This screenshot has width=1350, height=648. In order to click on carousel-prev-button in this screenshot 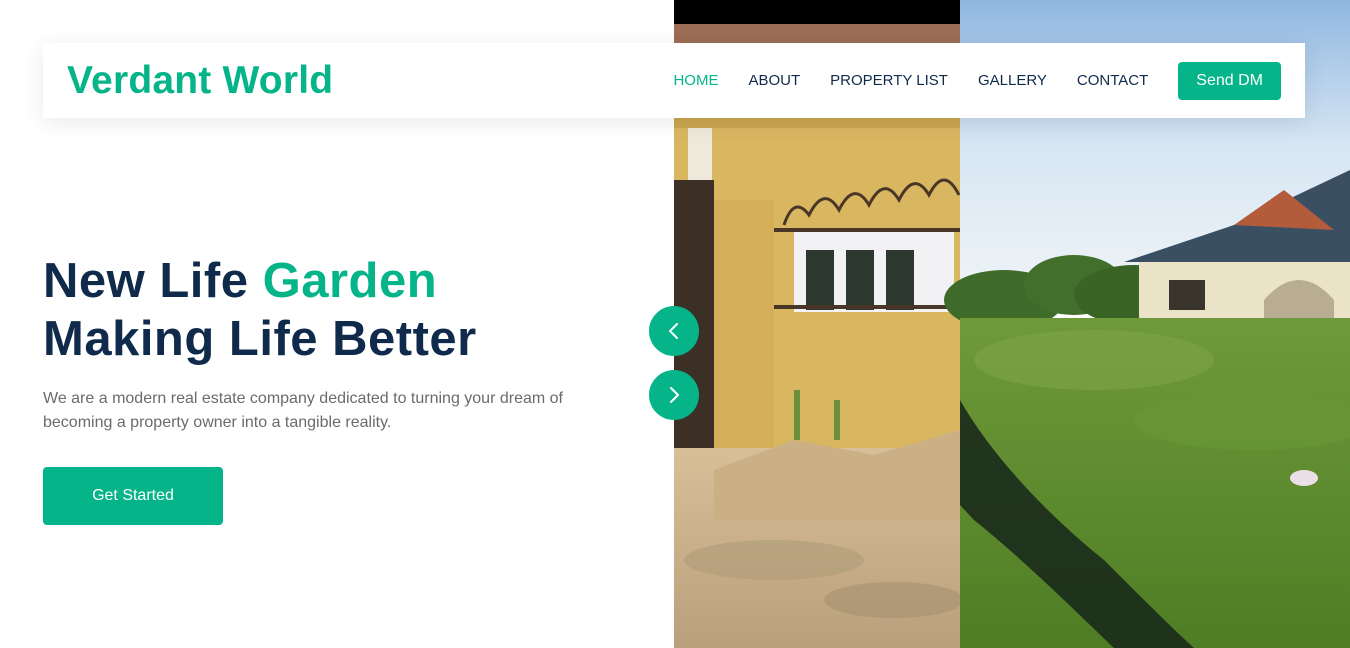, I will do `click(674, 331)`.